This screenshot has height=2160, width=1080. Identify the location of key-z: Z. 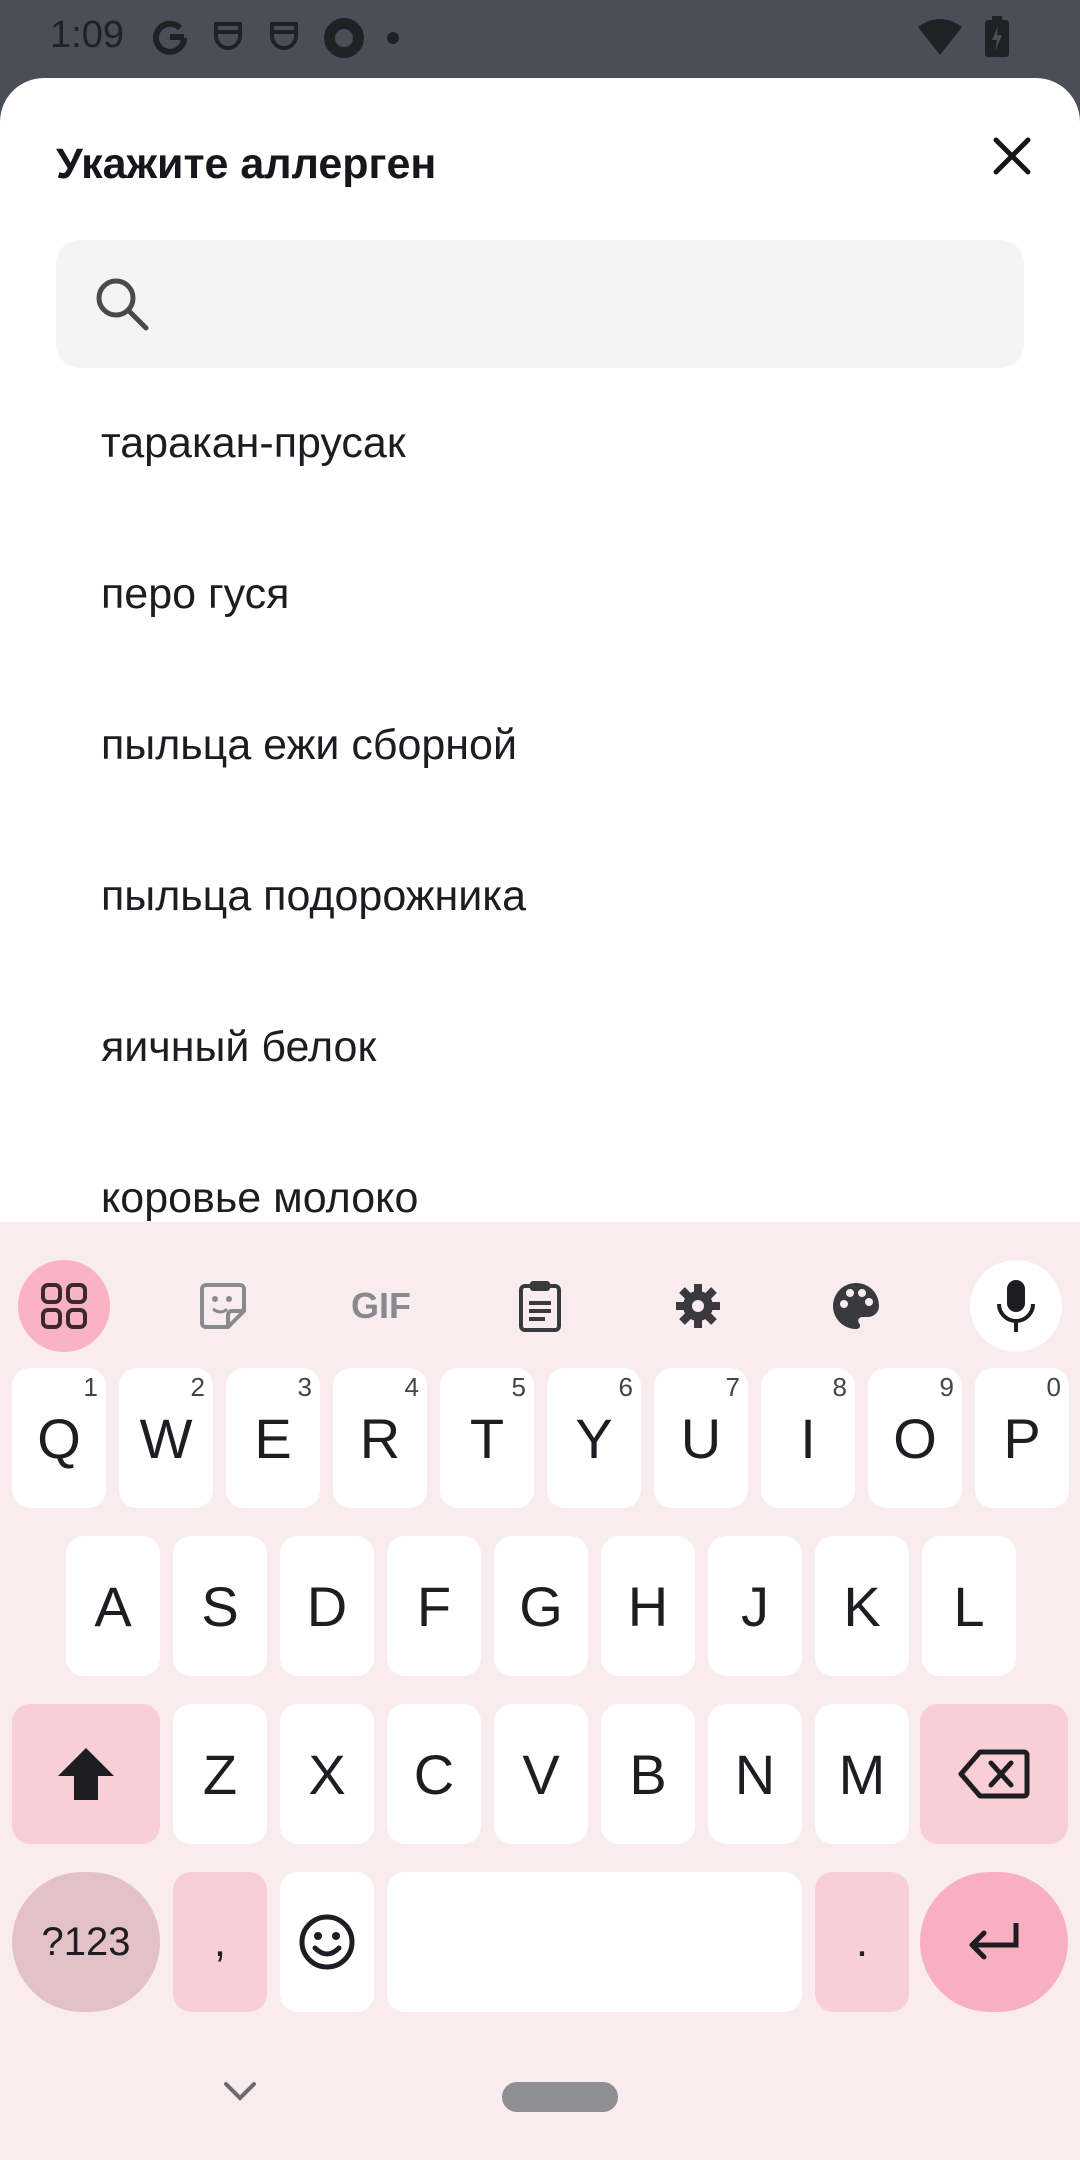
(220, 1774).